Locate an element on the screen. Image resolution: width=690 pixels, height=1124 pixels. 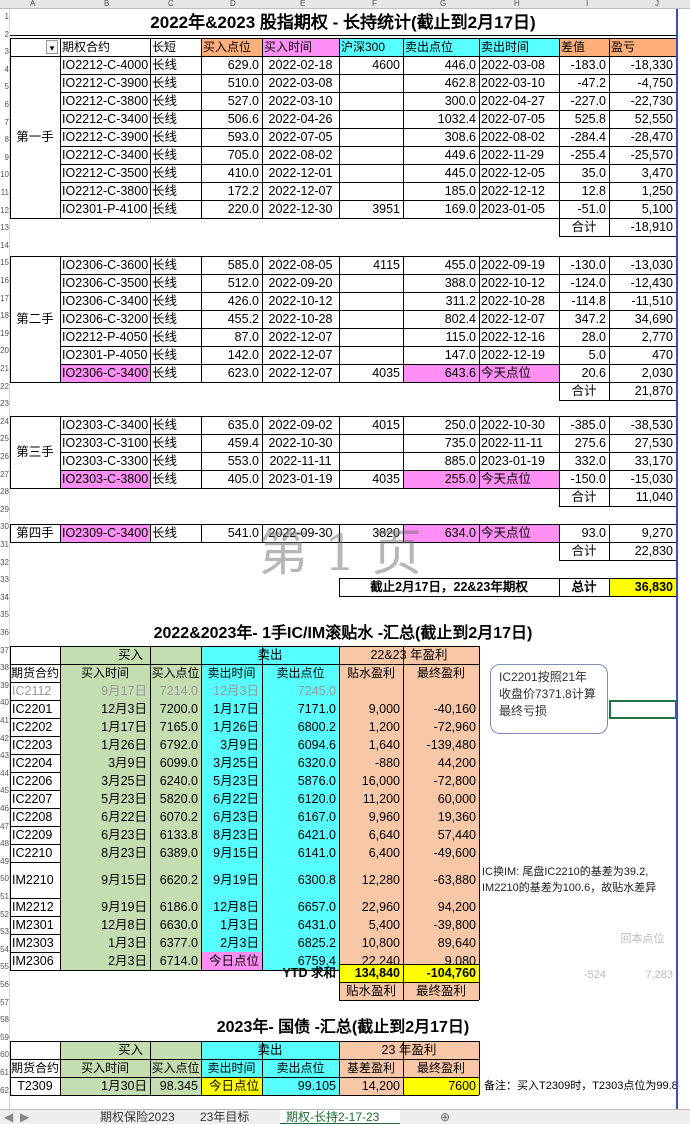
bond-cell: 1月30日 is located at coordinates (105, 1086).